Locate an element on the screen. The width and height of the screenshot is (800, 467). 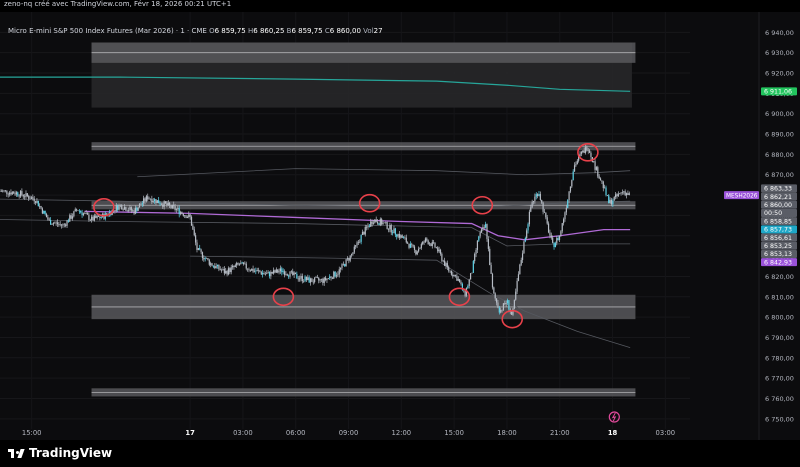
tradingview-brand: TradingView is located at coordinates (60, 453).